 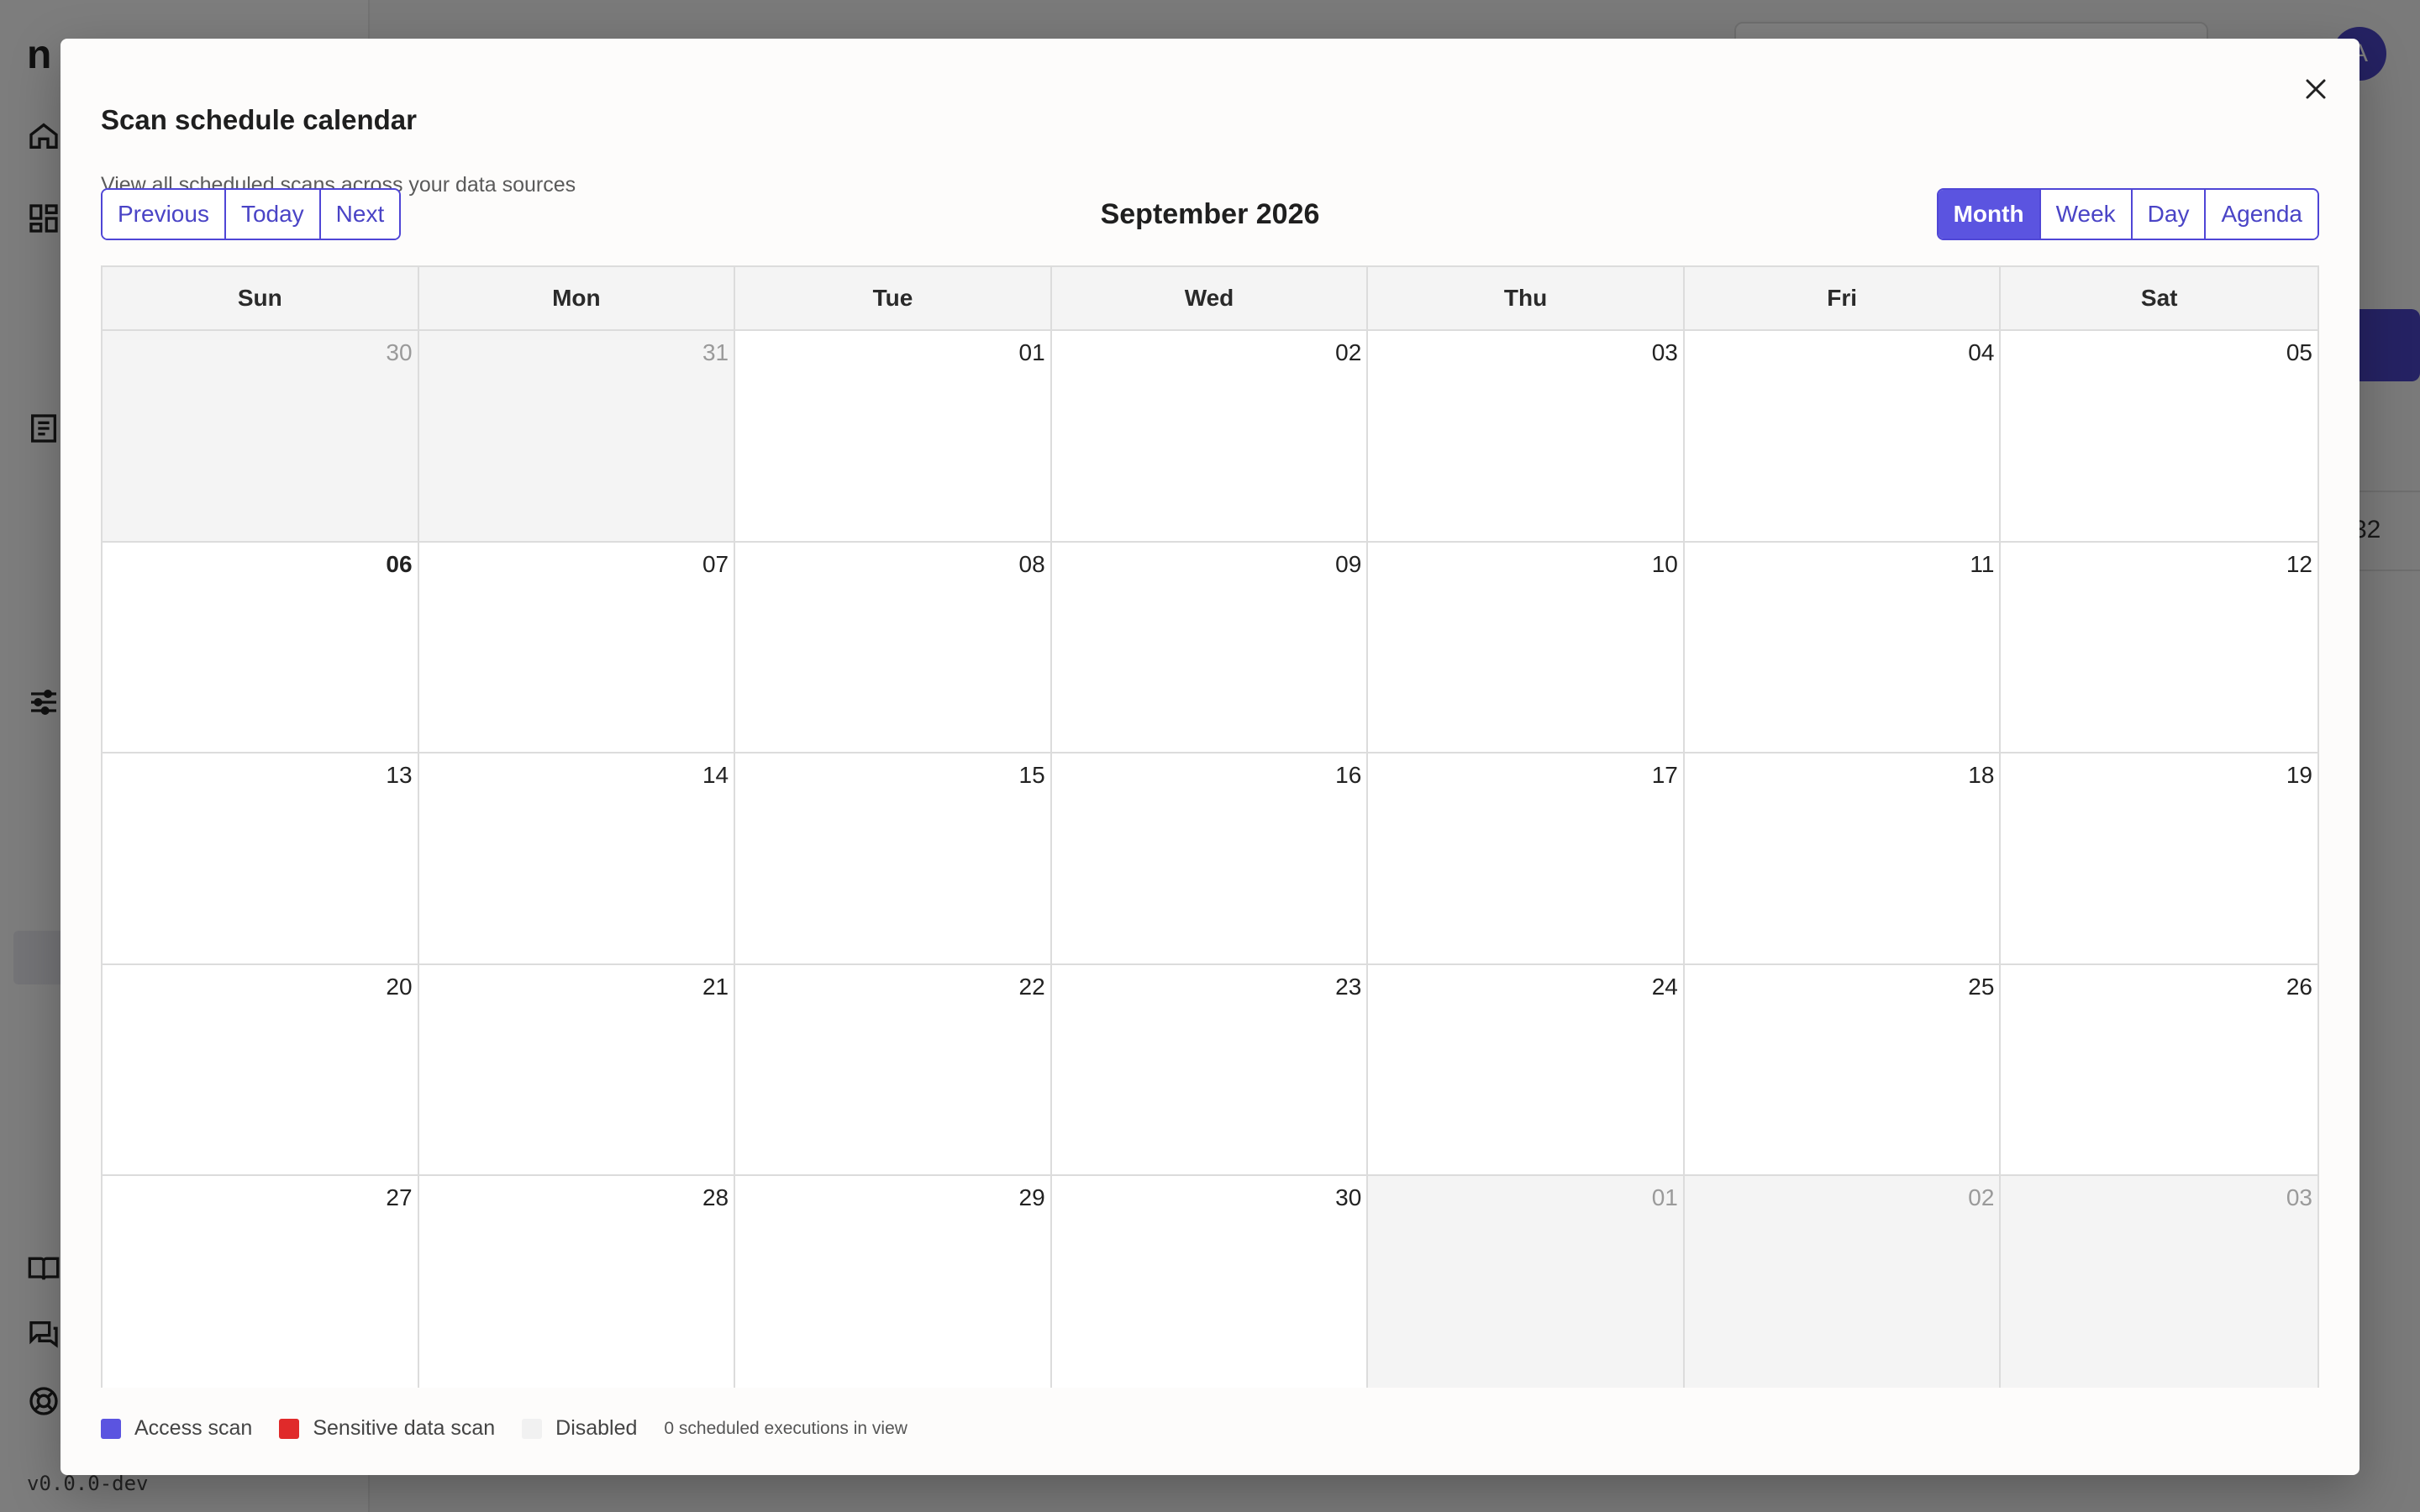 I want to click on day-cell: 31, so click(x=577, y=437).